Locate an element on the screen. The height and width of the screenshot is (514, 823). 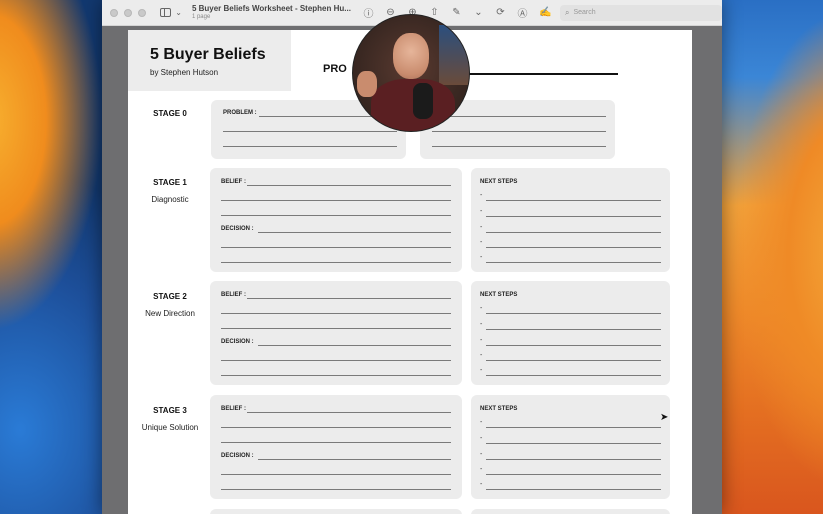
stage-1-desc: Diagnostic is located at coordinates (170, 199).